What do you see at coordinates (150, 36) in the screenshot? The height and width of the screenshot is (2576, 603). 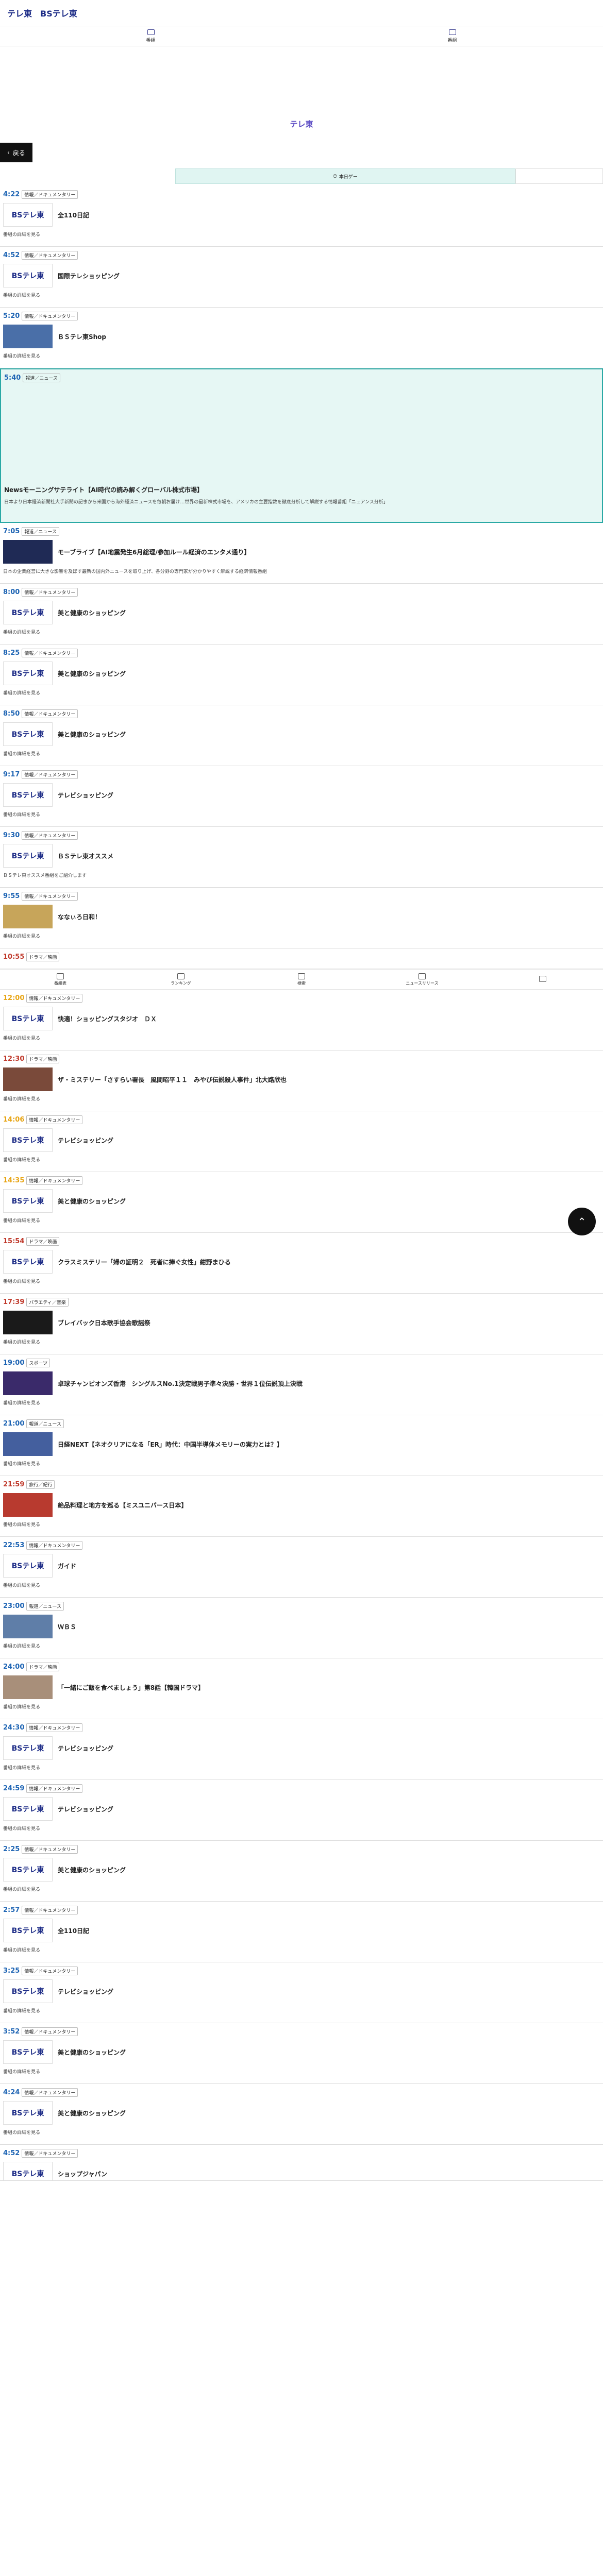 I see `nav-item-program: 番組` at bounding box center [150, 36].